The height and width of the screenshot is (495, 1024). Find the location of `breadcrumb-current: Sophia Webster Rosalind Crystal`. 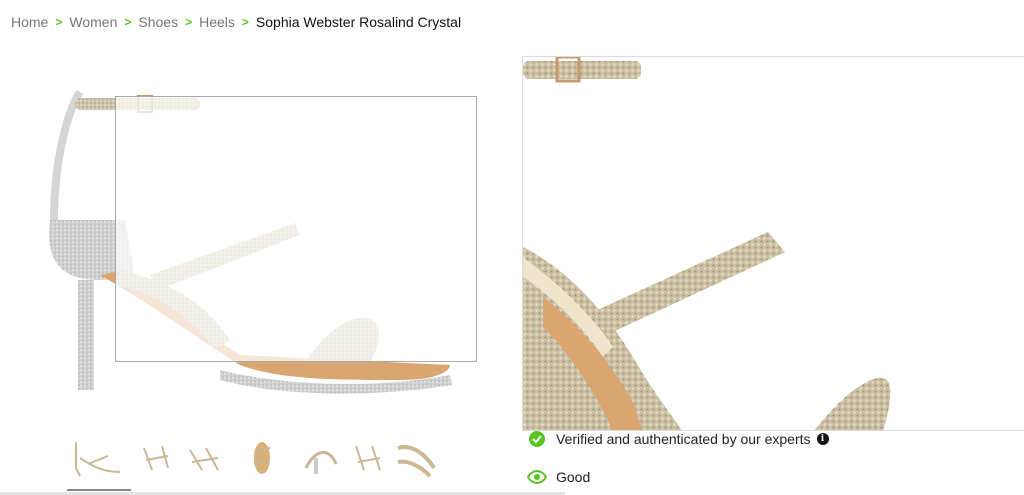

breadcrumb-current: Sophia Webster Rosalind Crystal is located at coordinates (358, 22).